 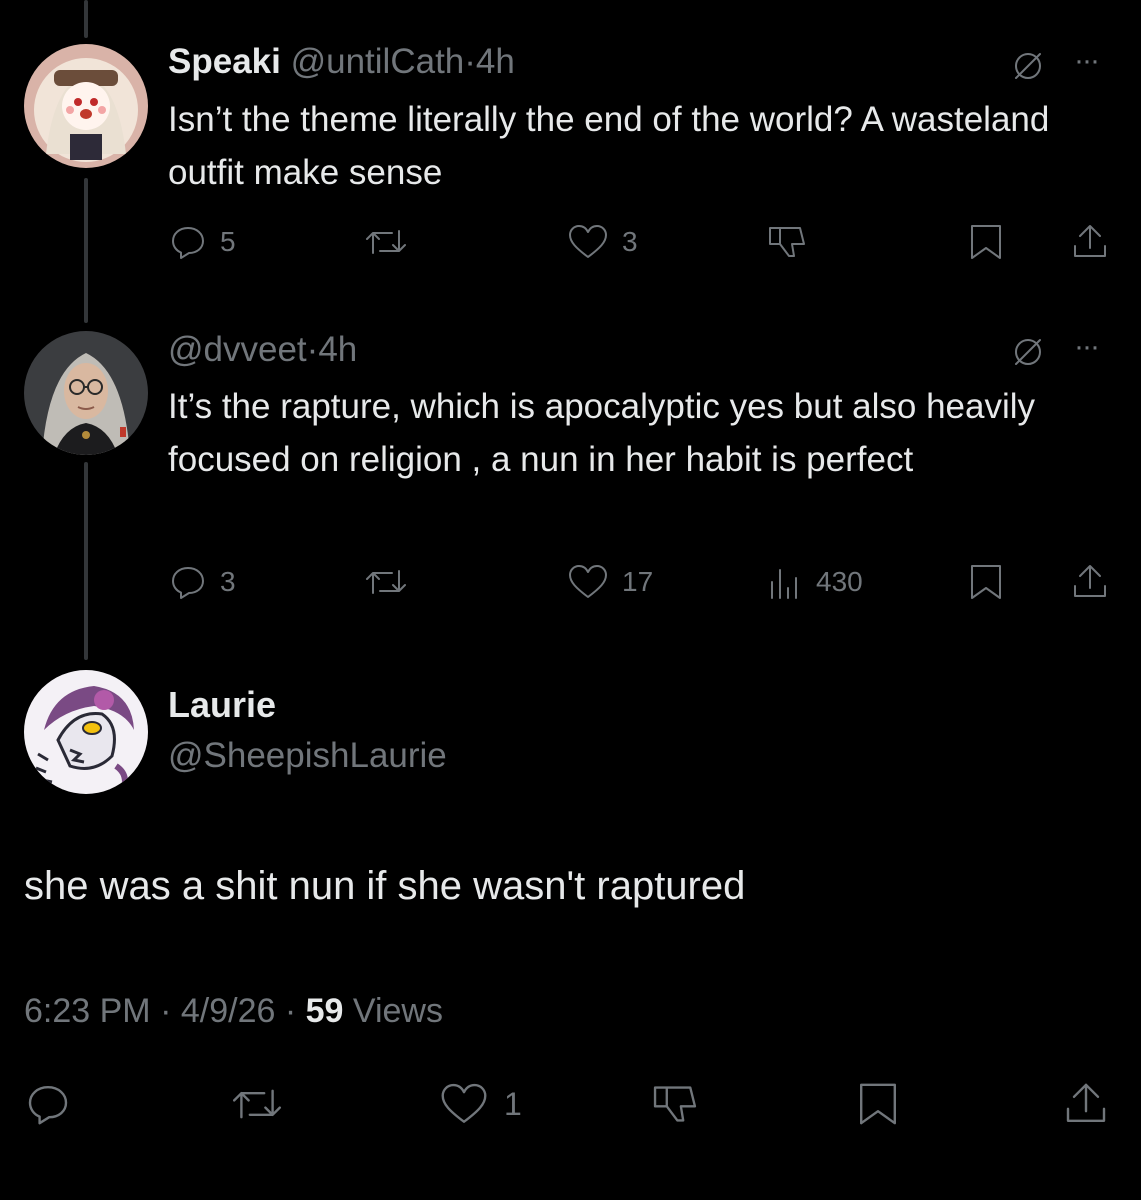 What do you see at coordinates (228, 241) in the screenshot?
I see `reply-count: 5` at bounding box center [228, 241].